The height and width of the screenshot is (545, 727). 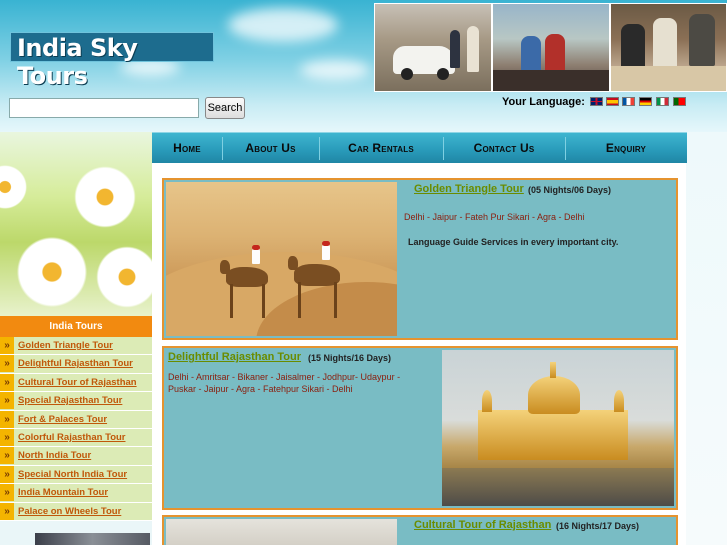 I want to click on tour-title-golden-triangle: Golden Triangle Tour, so click(x=469, y=189).